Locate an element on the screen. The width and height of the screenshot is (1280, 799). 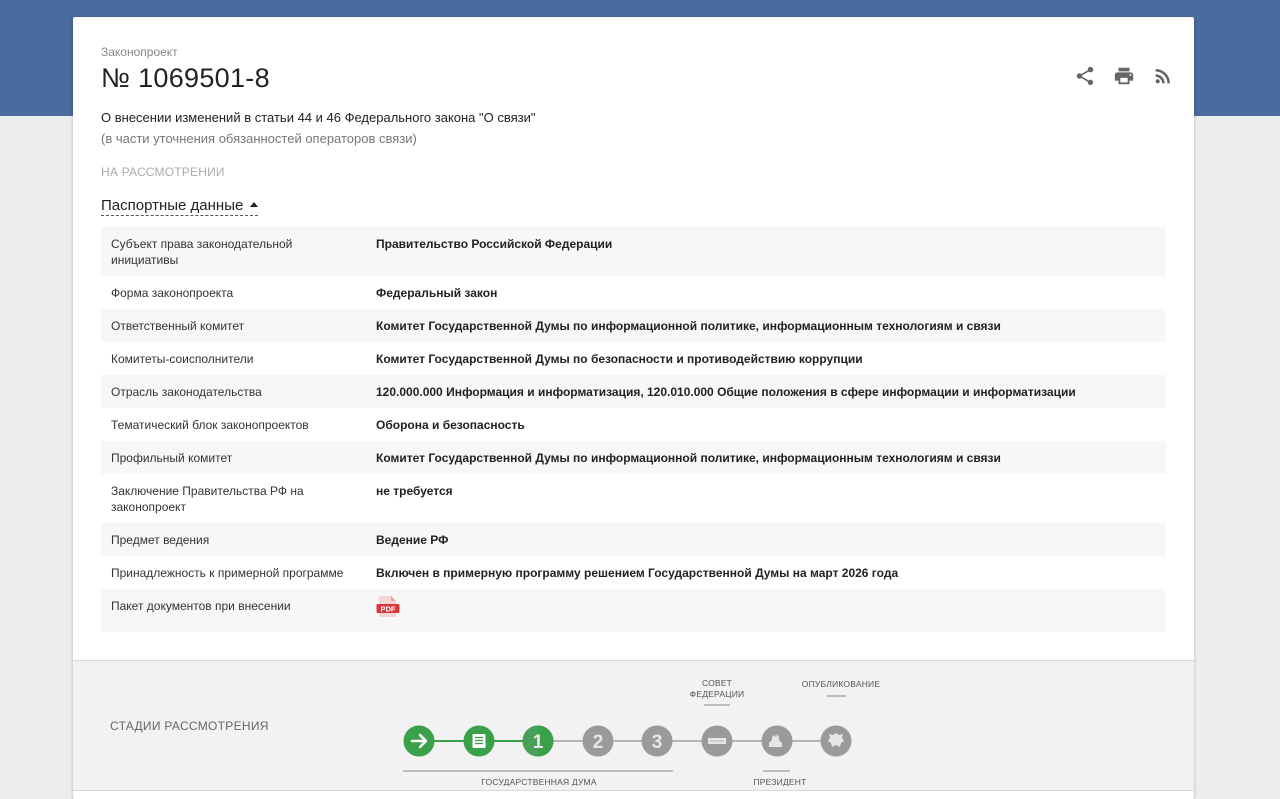
pdf-icon-text: PDF is located at coordinates (388, 608).